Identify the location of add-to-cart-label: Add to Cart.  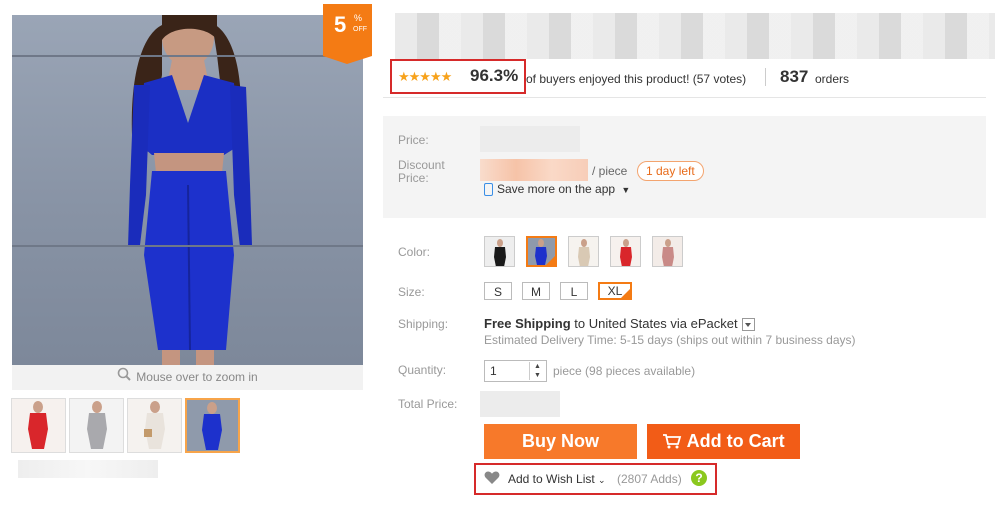
(735, 441).